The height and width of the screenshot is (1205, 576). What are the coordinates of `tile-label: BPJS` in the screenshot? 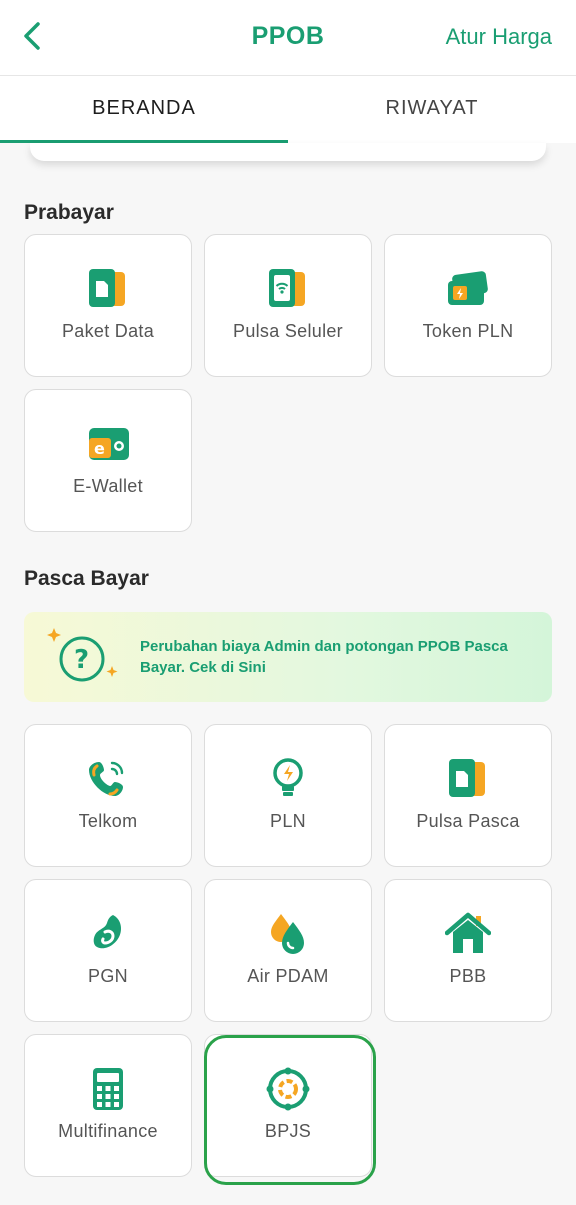 It's located at (288, 1131).